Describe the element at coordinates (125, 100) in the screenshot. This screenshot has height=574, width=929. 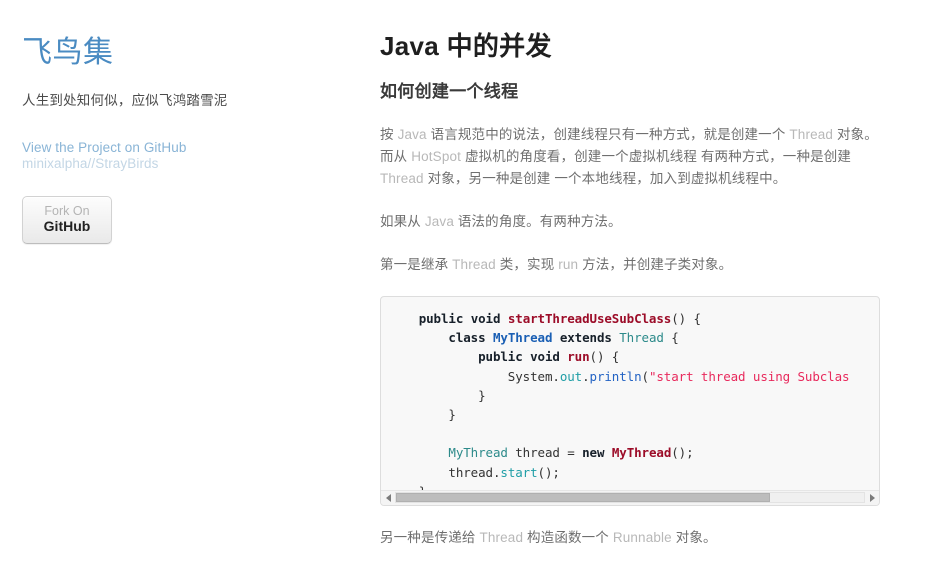
I see `site-tagline: 人生到处知何似，应似飞鸿踏雪泥` at that location.